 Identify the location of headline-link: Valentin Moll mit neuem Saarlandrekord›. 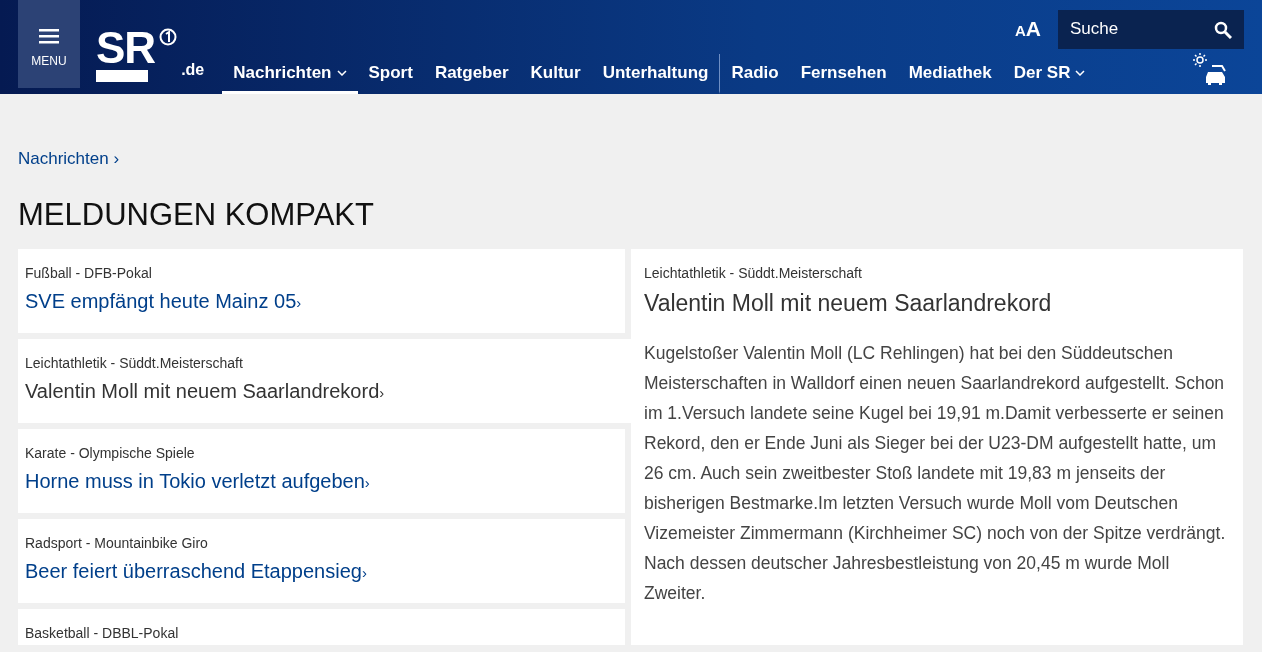
(324, 390).